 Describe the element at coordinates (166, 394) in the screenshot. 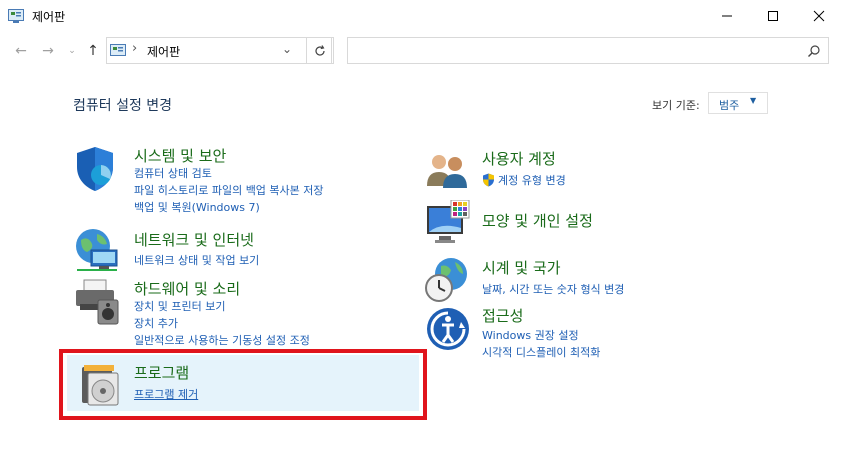

I see `link-uninstall-program: 프로그램 제거` at that location.